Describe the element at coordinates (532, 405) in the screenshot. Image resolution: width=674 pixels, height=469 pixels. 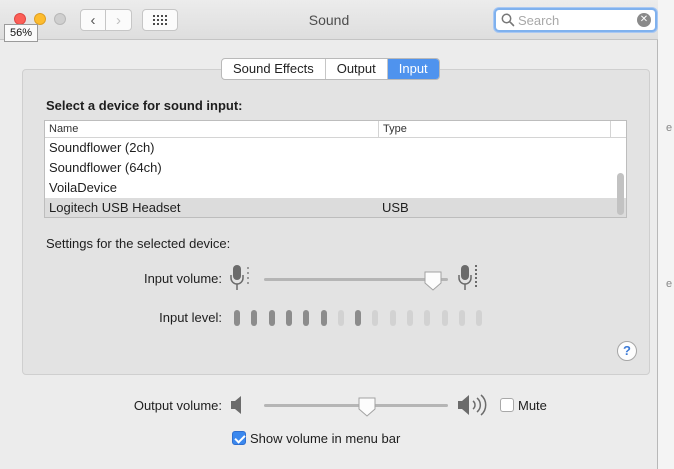
I see `mute-label: Mute` at that location.